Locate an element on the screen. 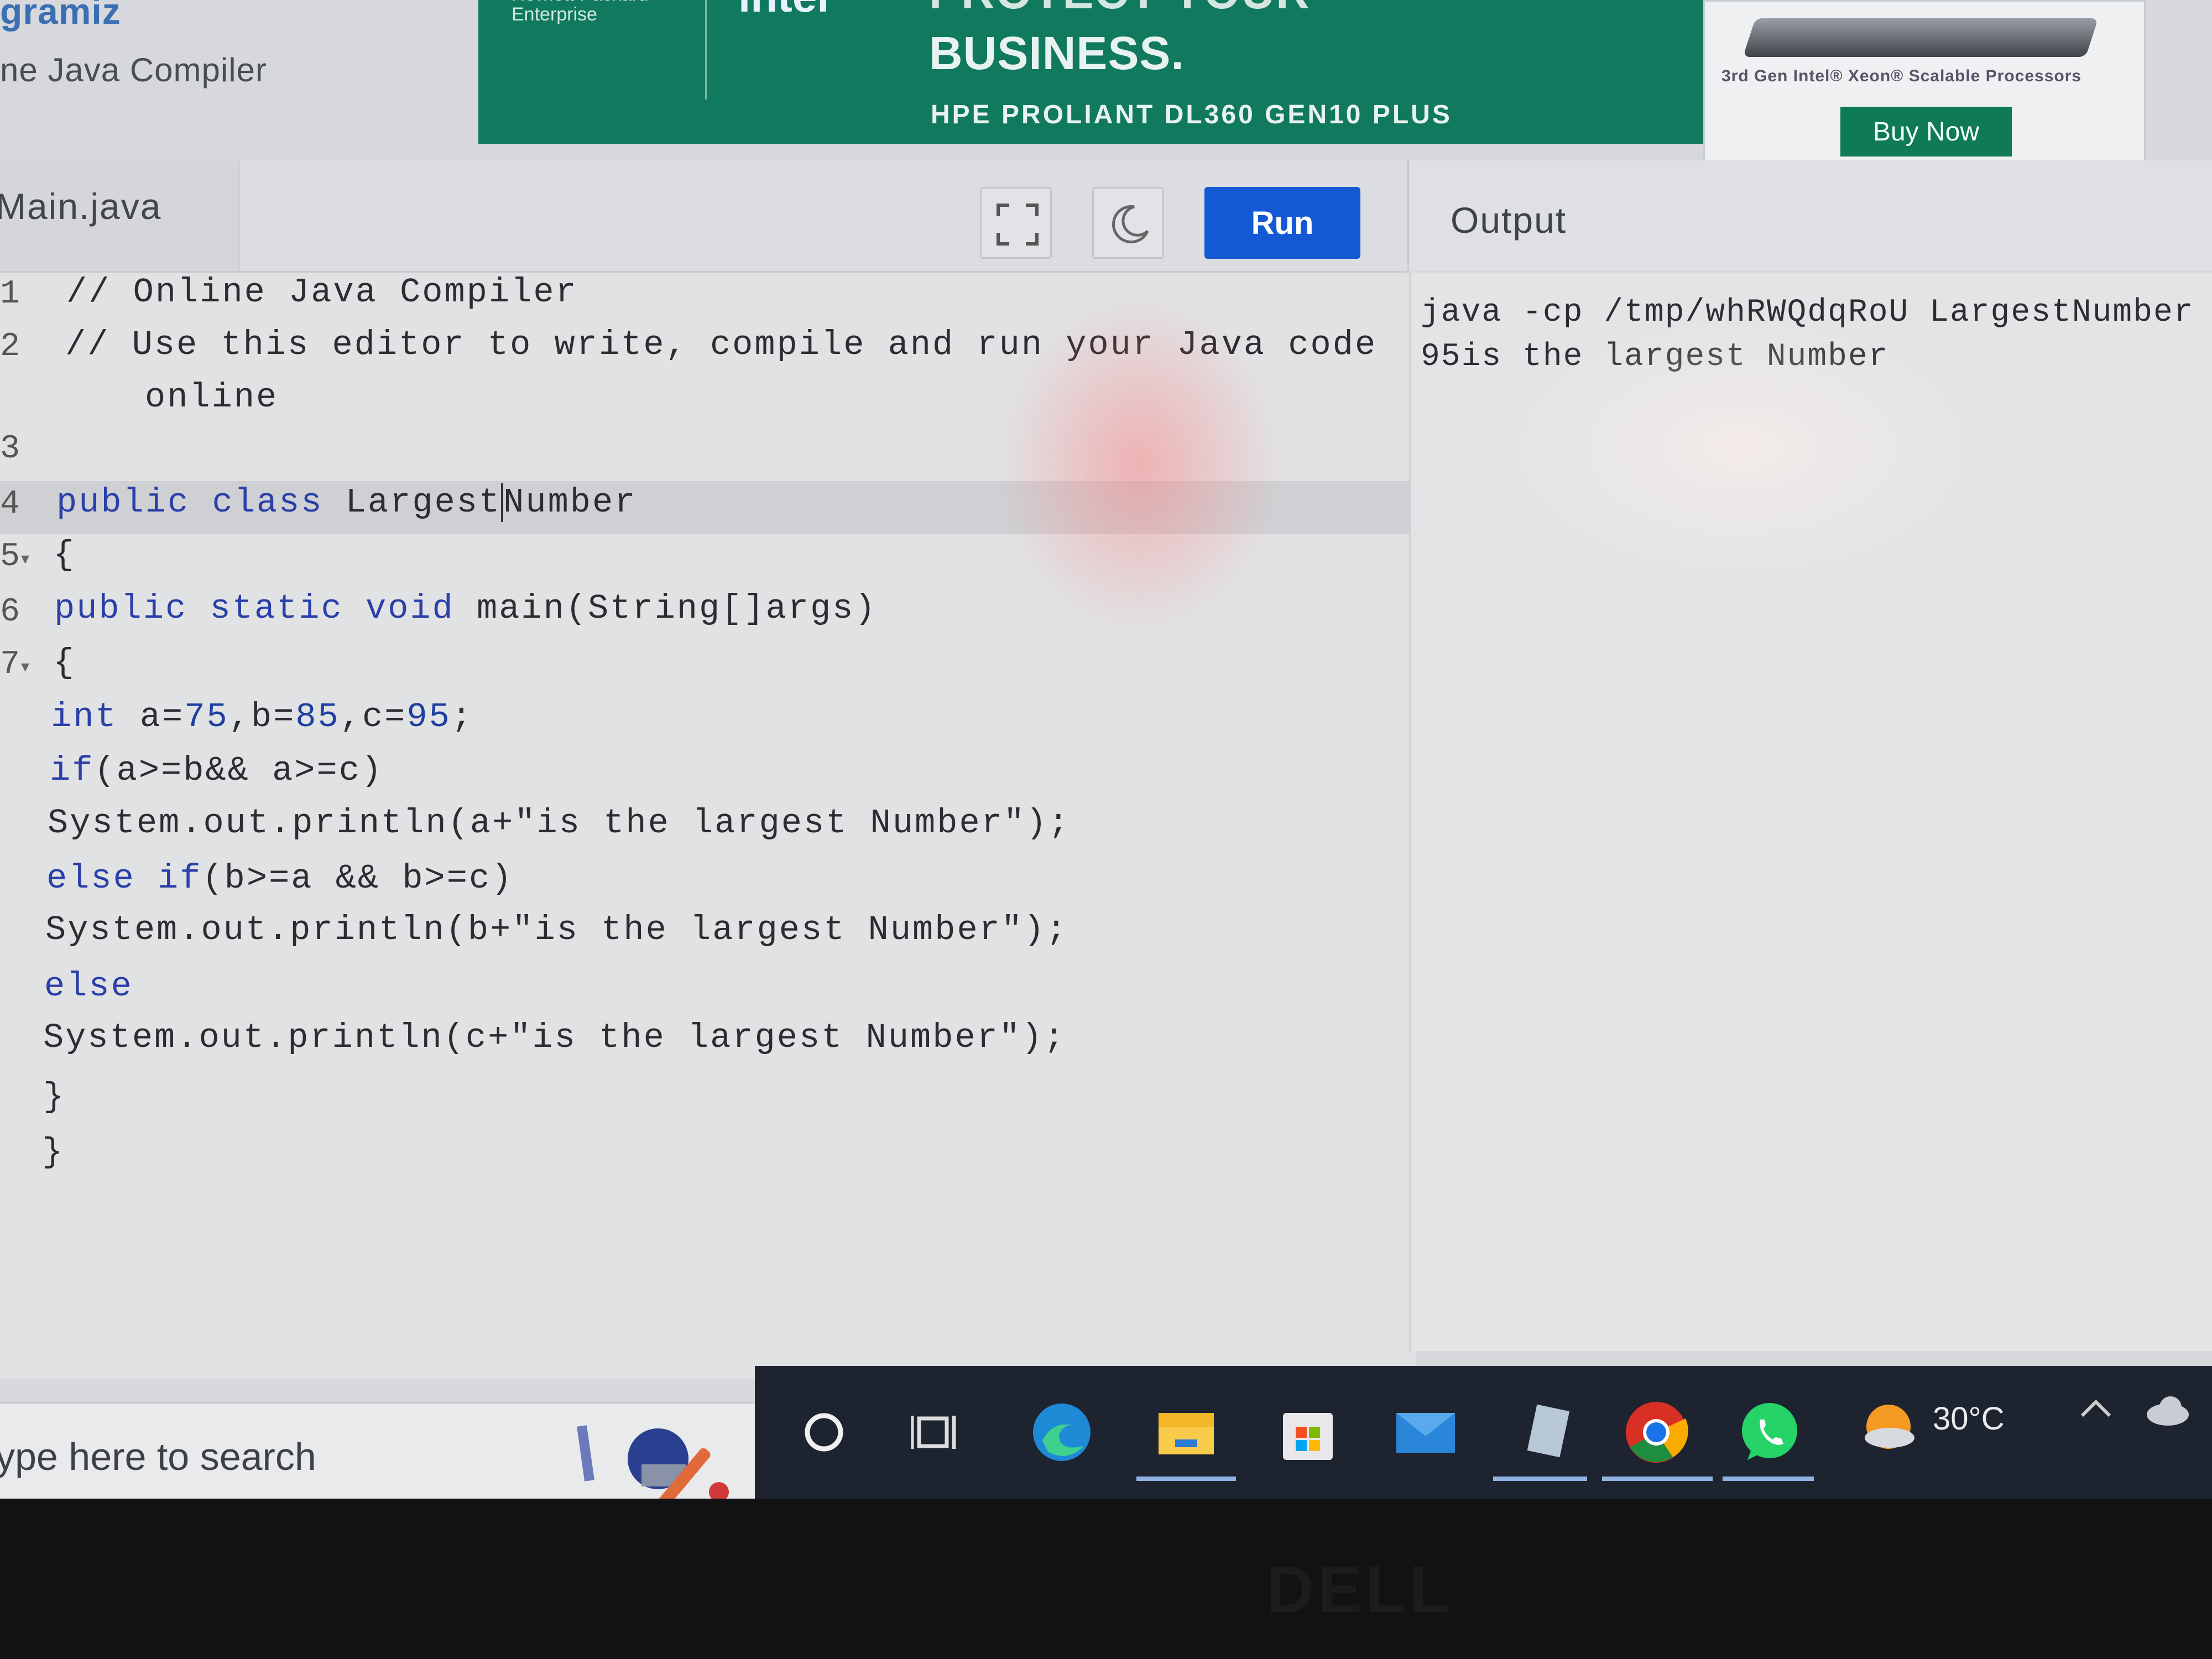 The width and height of the screenshot is (2212, 1659). code-line-11: else if(b>=a && b>=c) is located at coordinates (280, 879).